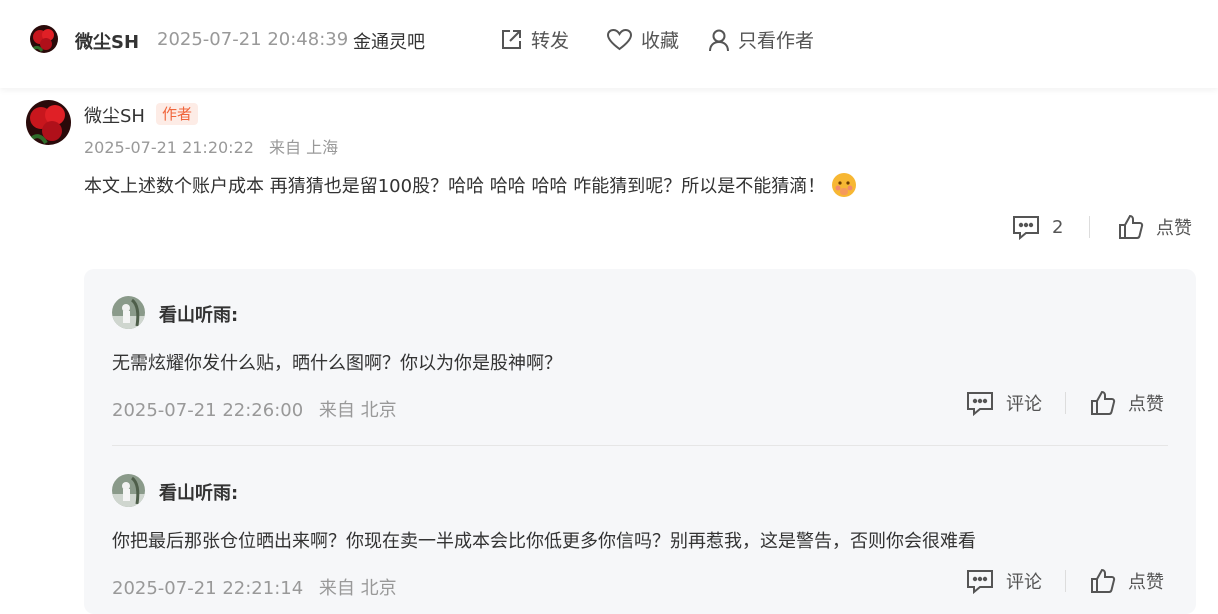  I want to click on comment-count-button: 2, so click(1037, 227).